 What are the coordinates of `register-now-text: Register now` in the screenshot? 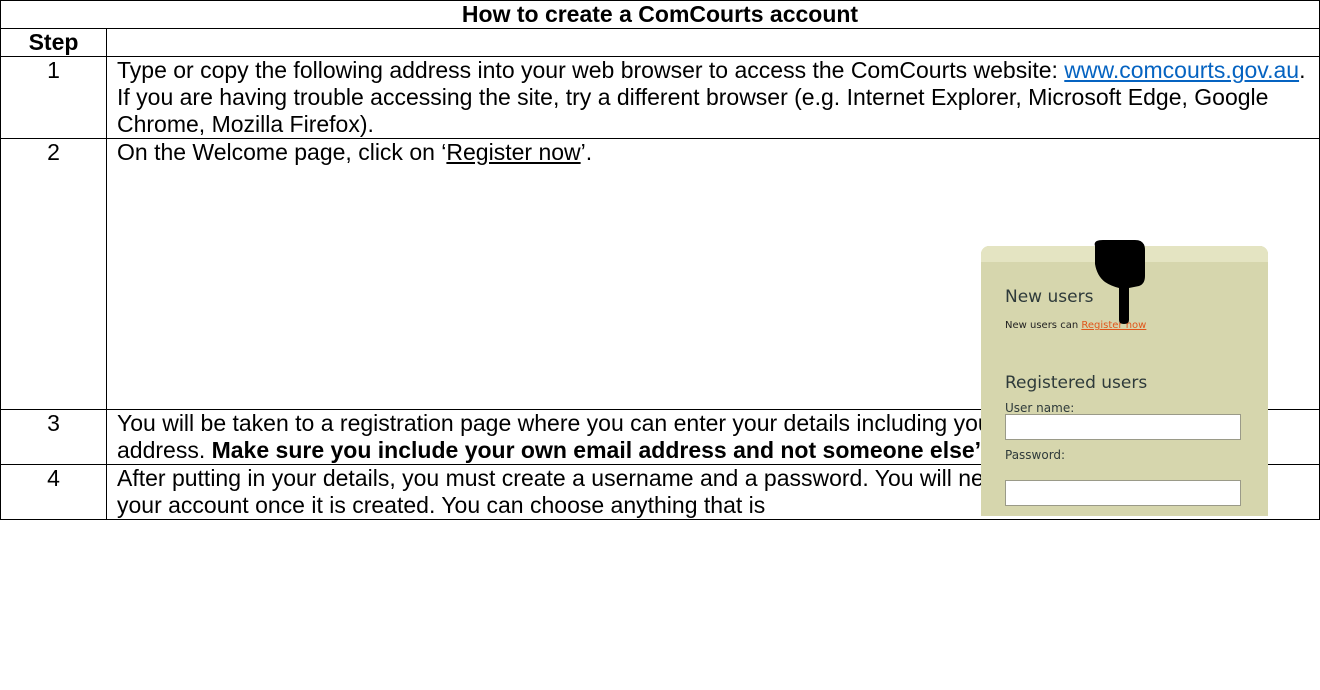 It's located at (513, 152).